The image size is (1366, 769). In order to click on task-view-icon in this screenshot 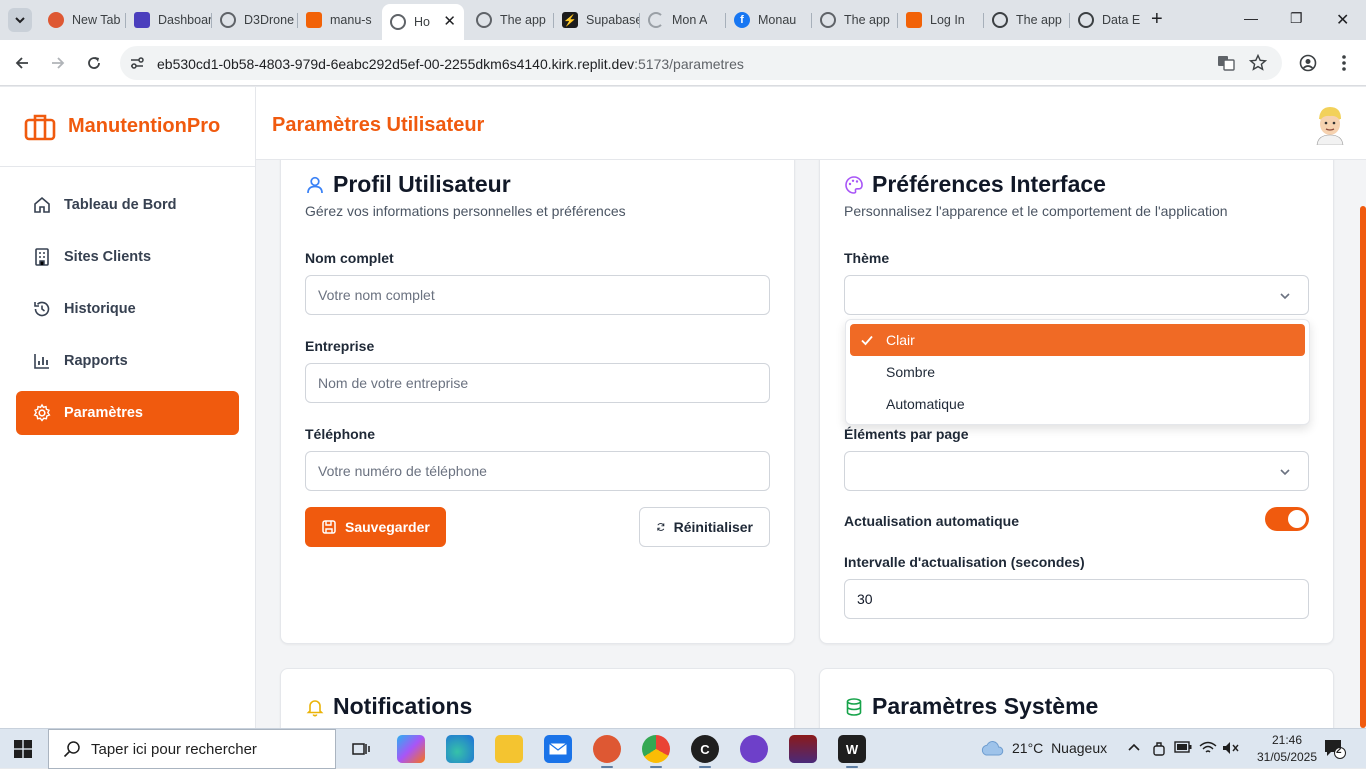, I will do `click(361, 749)`.